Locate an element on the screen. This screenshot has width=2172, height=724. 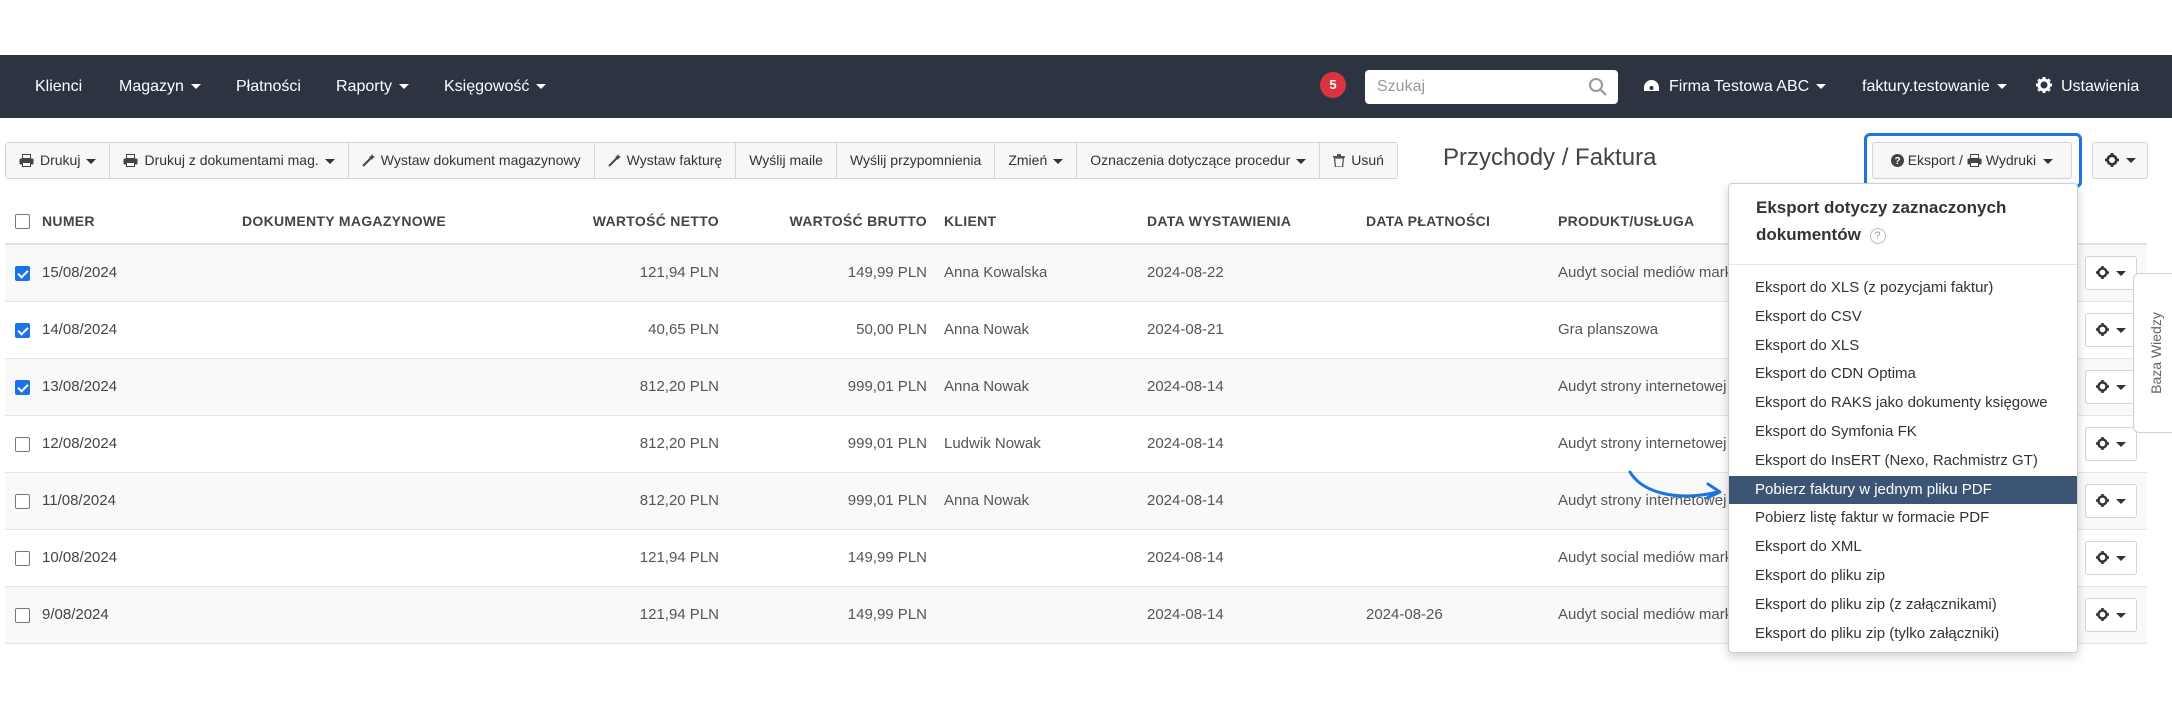
cell-numer: 9/08/2024 is located at coordinates (75, 615).